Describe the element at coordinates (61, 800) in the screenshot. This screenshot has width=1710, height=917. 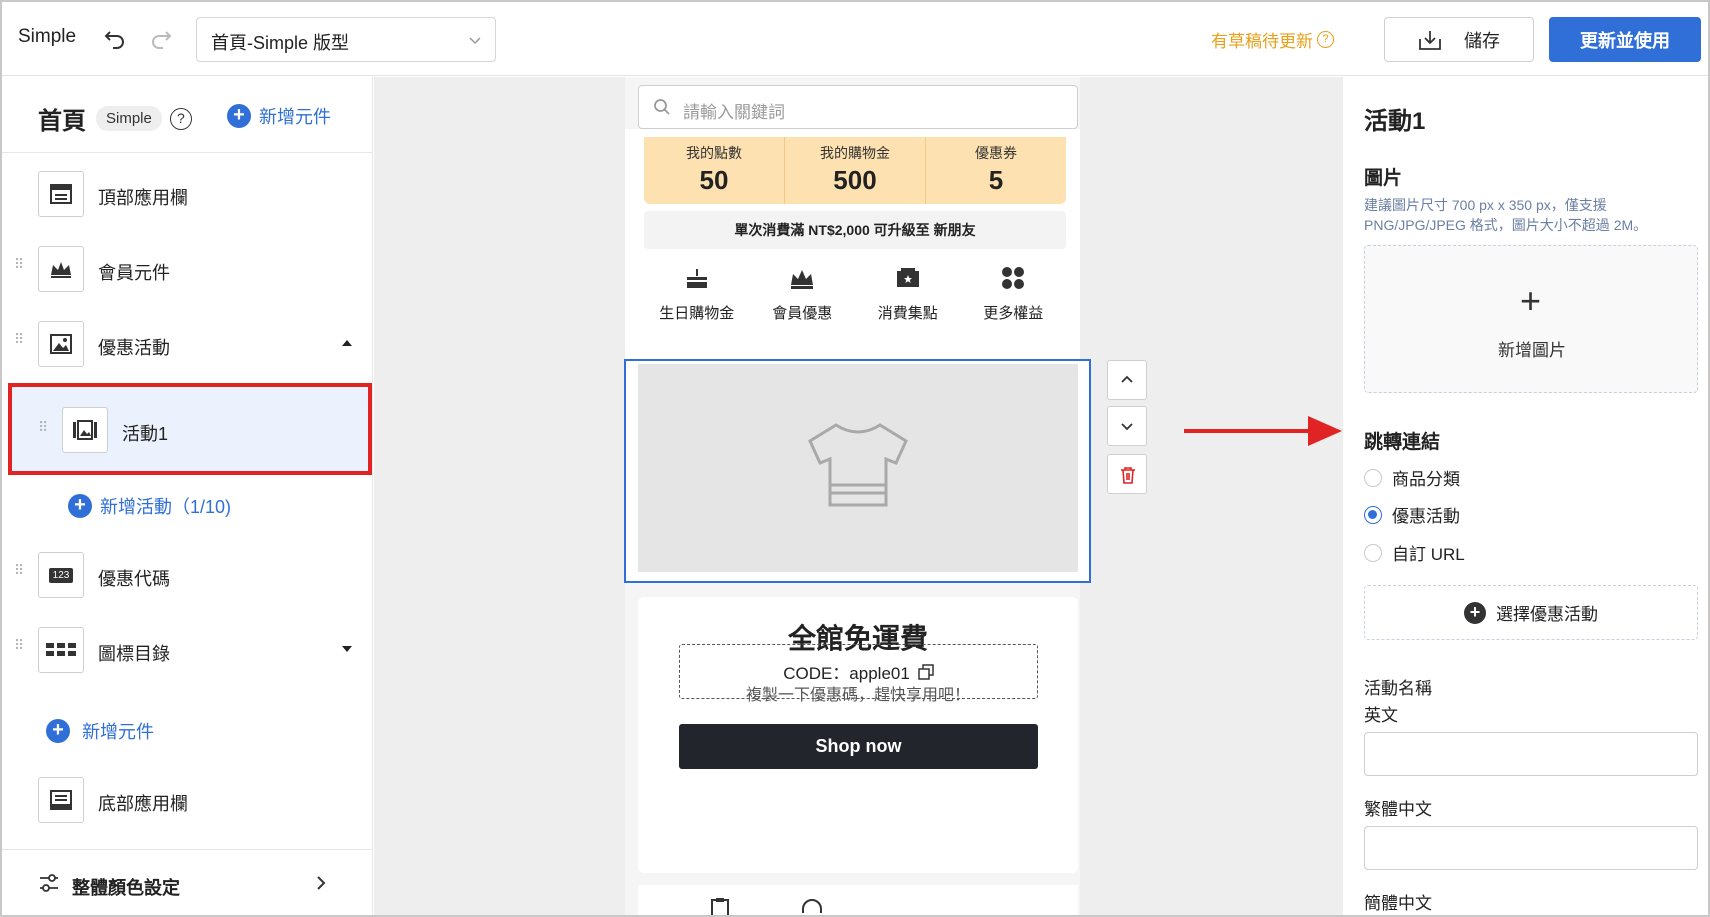
I see `bottom-bar-icon` at that location.